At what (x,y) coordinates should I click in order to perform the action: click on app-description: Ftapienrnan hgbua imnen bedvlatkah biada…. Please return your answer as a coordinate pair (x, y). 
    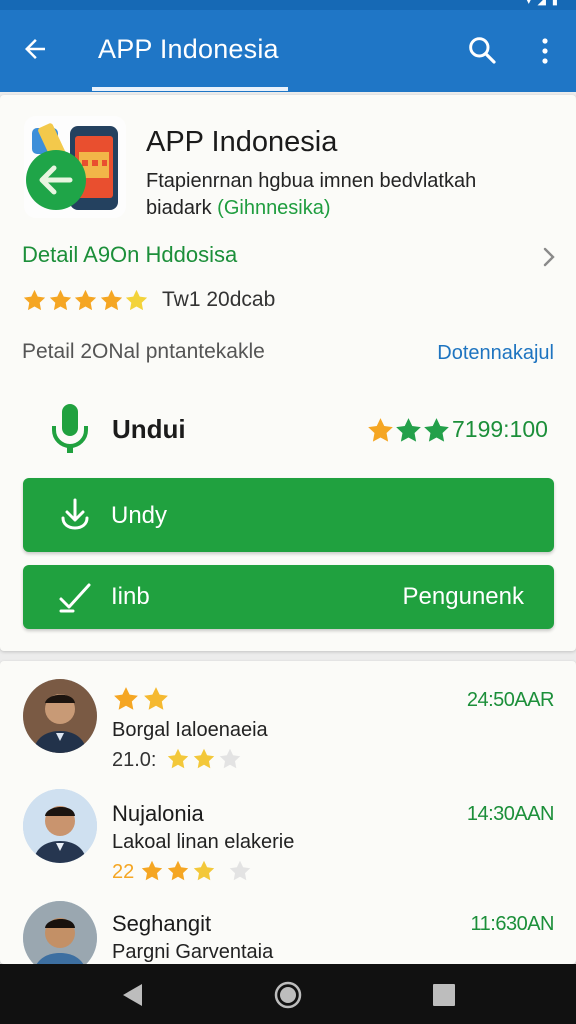
    Looking at the image, I should click on (346, 195).